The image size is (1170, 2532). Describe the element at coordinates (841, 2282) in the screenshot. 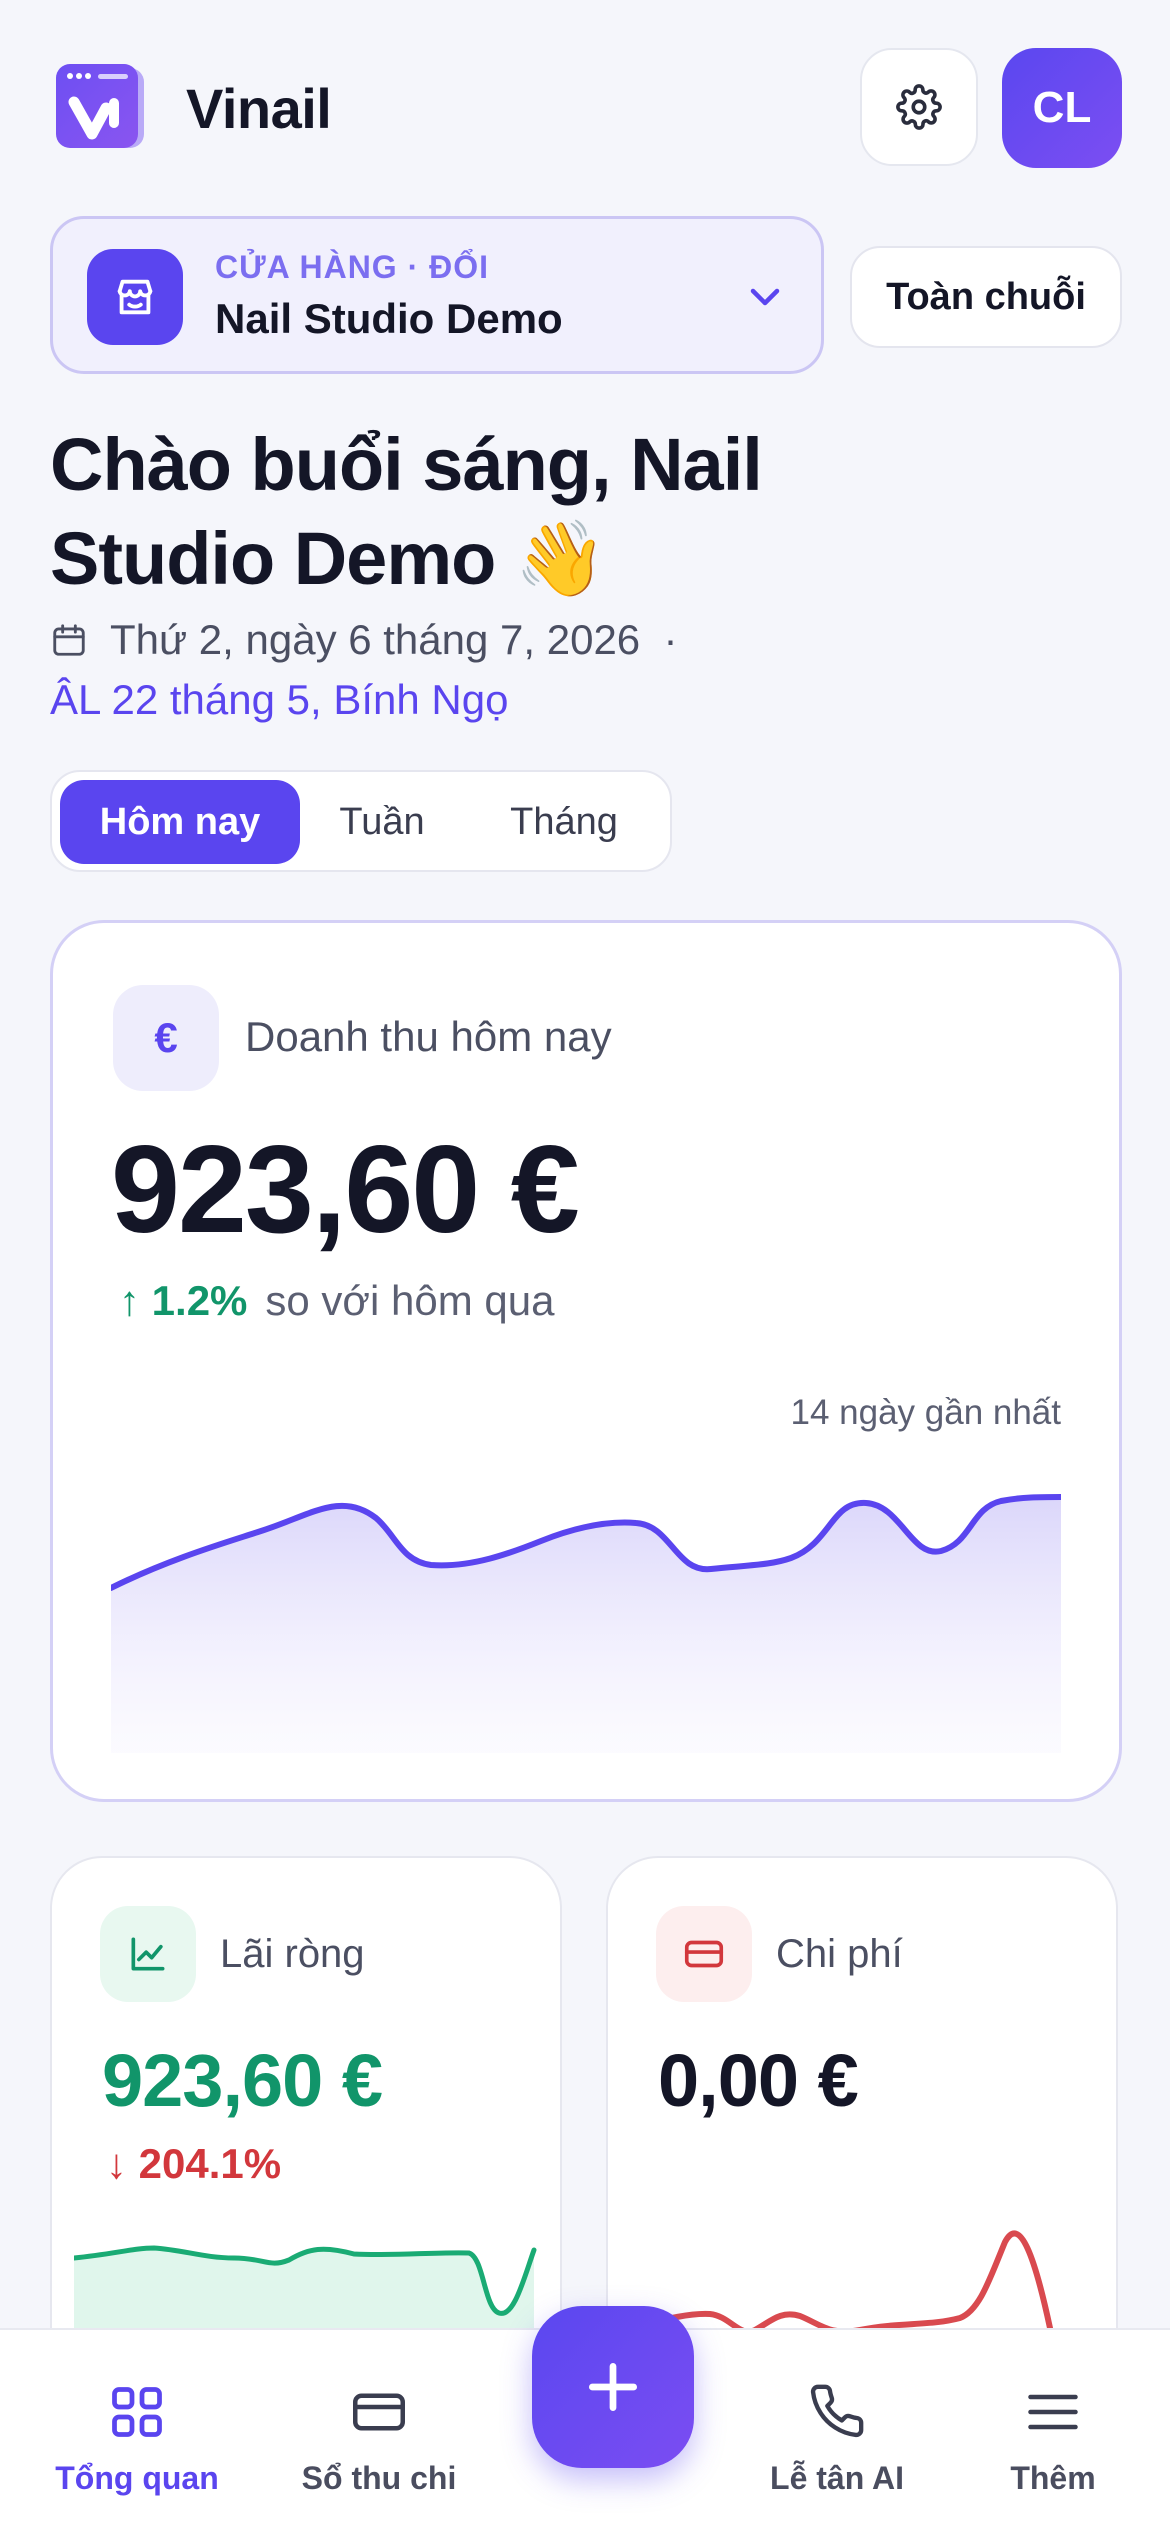

I see `expense-sparkline` at that location.